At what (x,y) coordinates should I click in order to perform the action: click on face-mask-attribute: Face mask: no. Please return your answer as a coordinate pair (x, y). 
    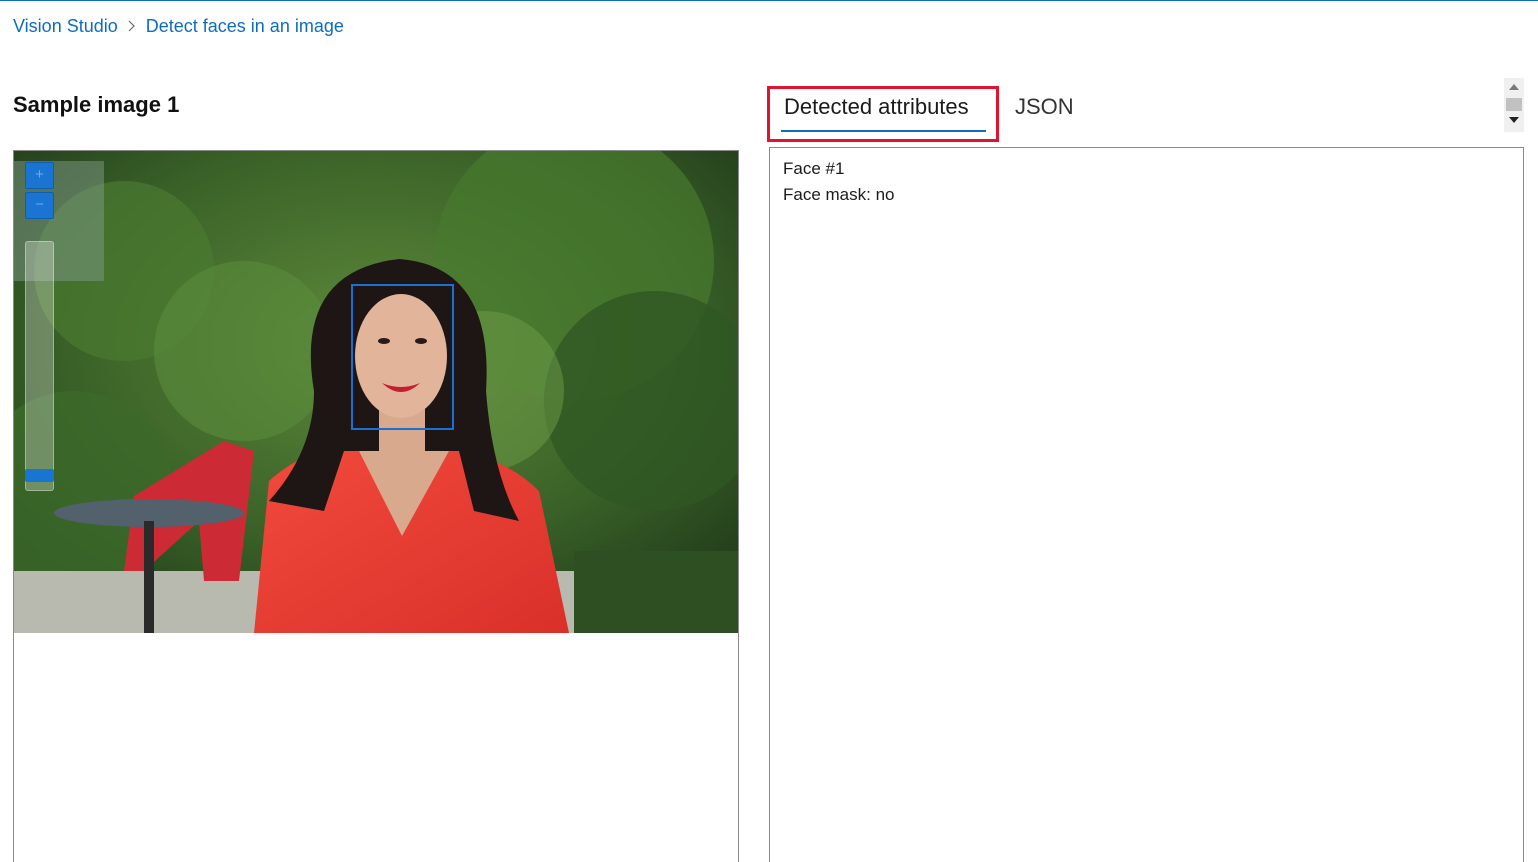
    Looking at the image, I should click on (839, 194).